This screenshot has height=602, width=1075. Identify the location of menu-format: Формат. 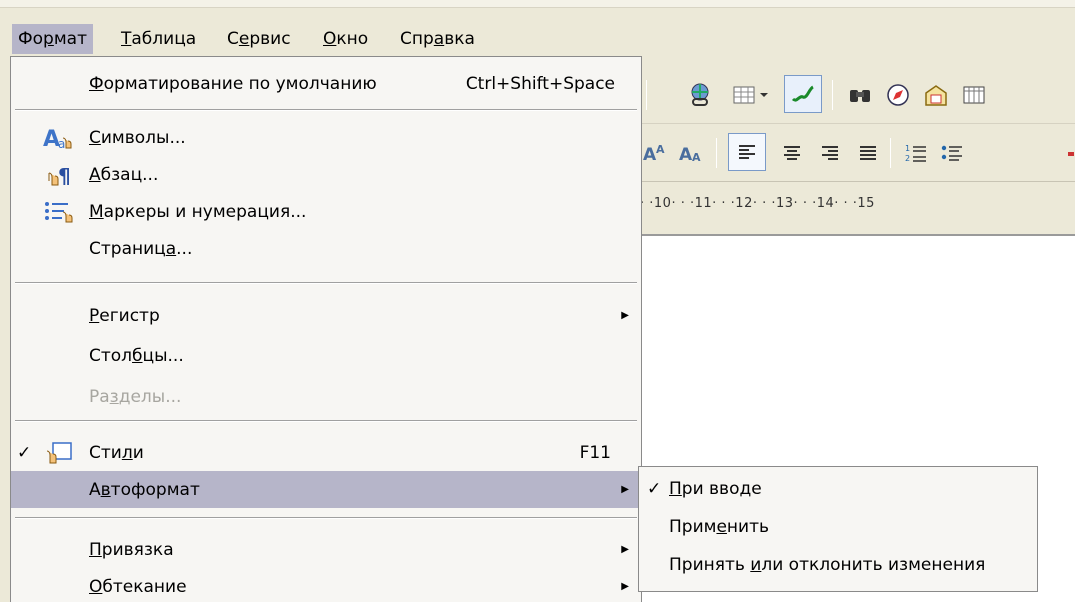
(52, 39).